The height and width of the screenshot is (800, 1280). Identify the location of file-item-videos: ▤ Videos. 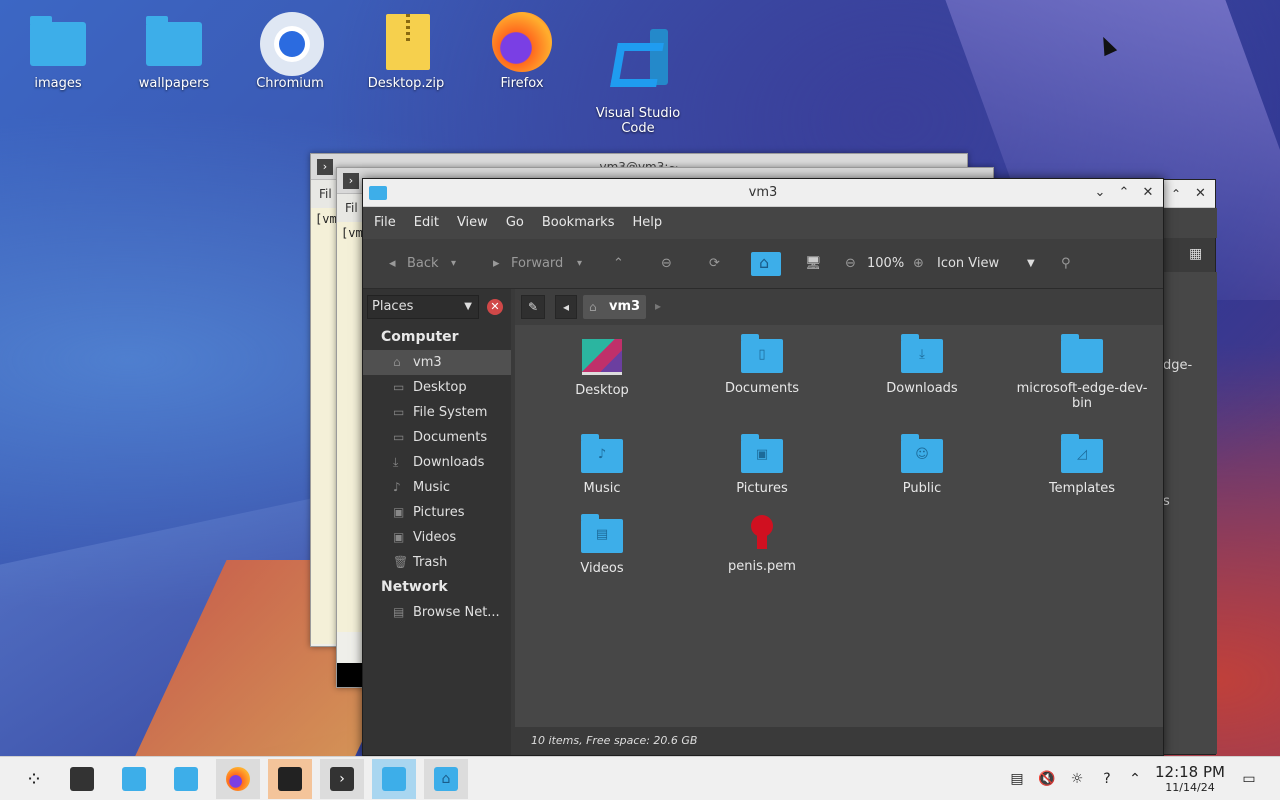
(602, 545).